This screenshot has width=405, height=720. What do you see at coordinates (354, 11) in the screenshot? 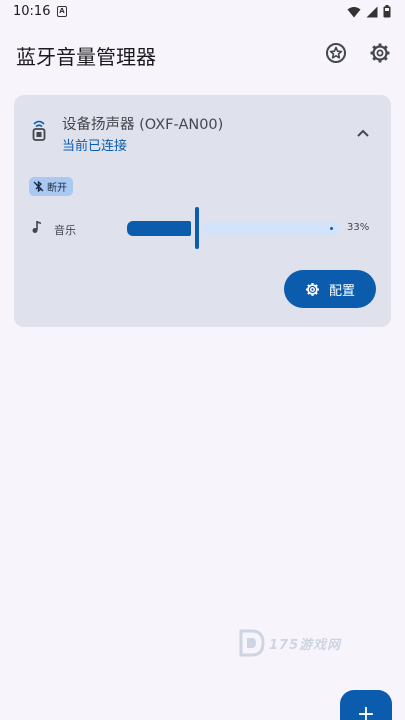
I see `wifi-icon` at bounding box center [354, 11].